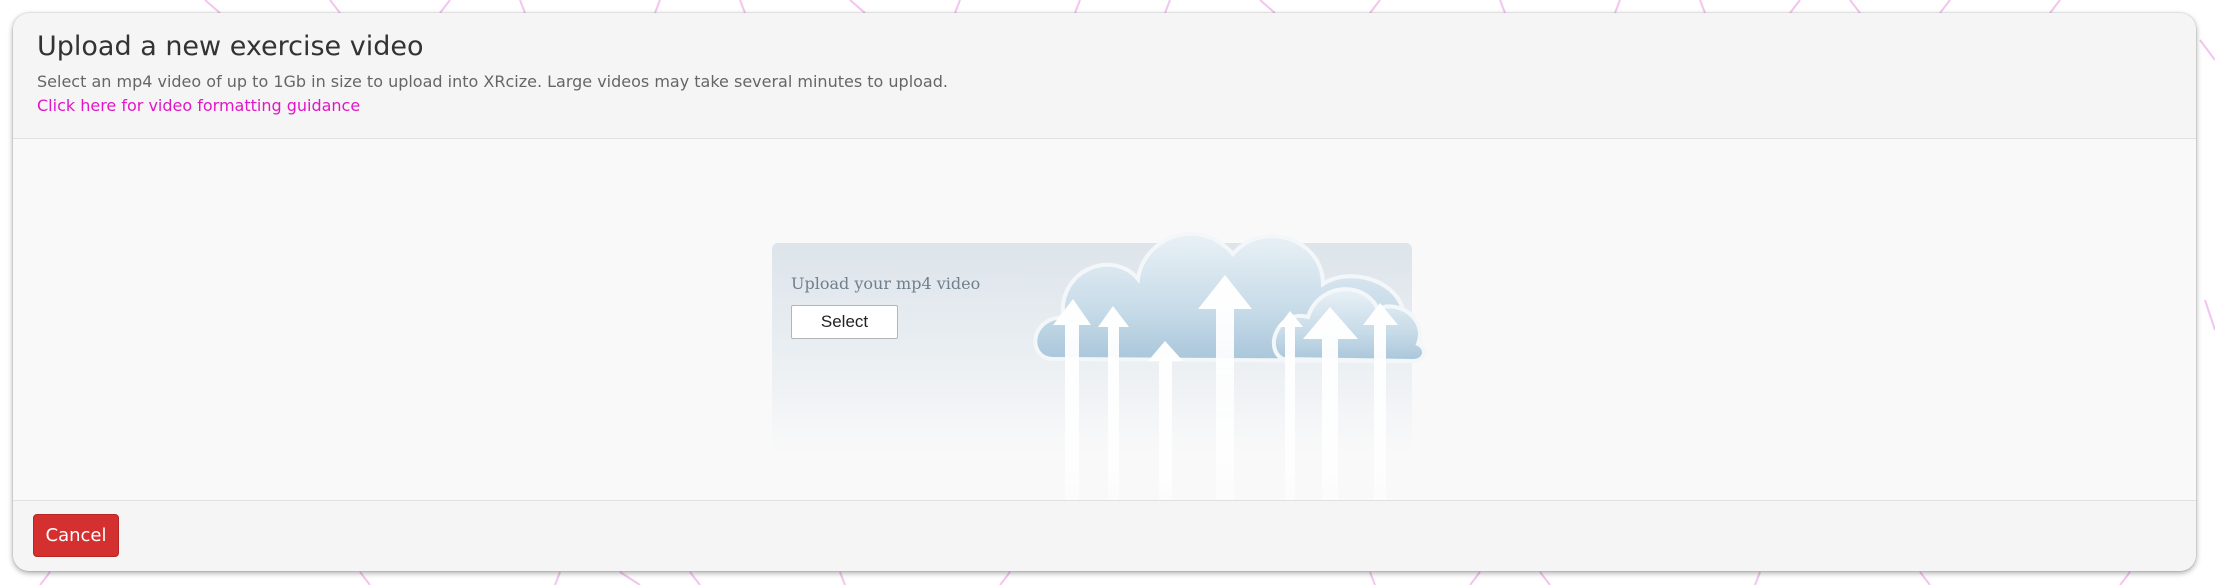 This screenshot has width=2215, height=585. Describe the element at coordinates (230, 46) in the screenshot. I see `modal-title: Upload a new exercise video` at that location.